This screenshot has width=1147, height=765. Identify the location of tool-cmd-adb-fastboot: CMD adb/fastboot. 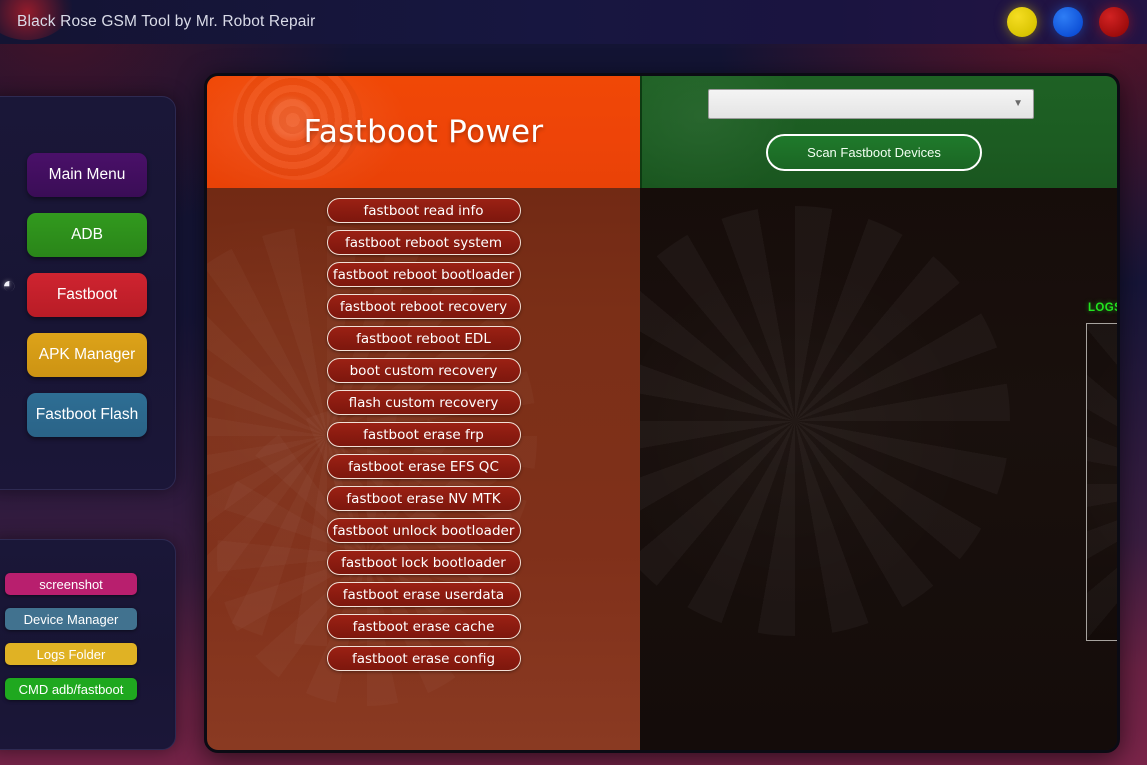
(71, 689).